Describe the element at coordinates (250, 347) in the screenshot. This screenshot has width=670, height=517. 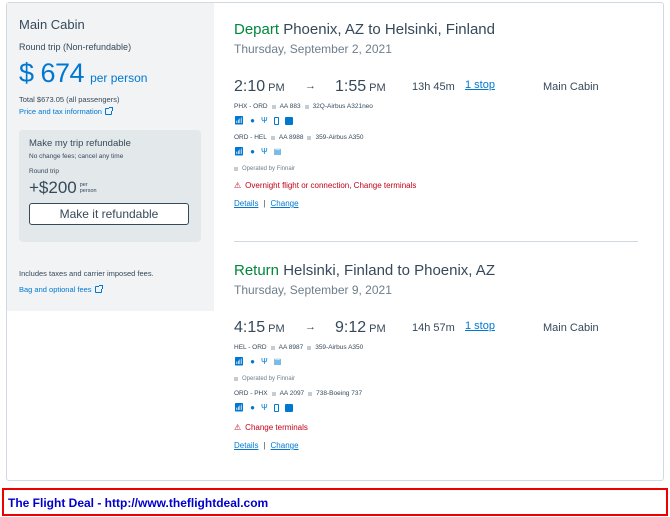
I see `leg-route: HEL - ORD` at that location.